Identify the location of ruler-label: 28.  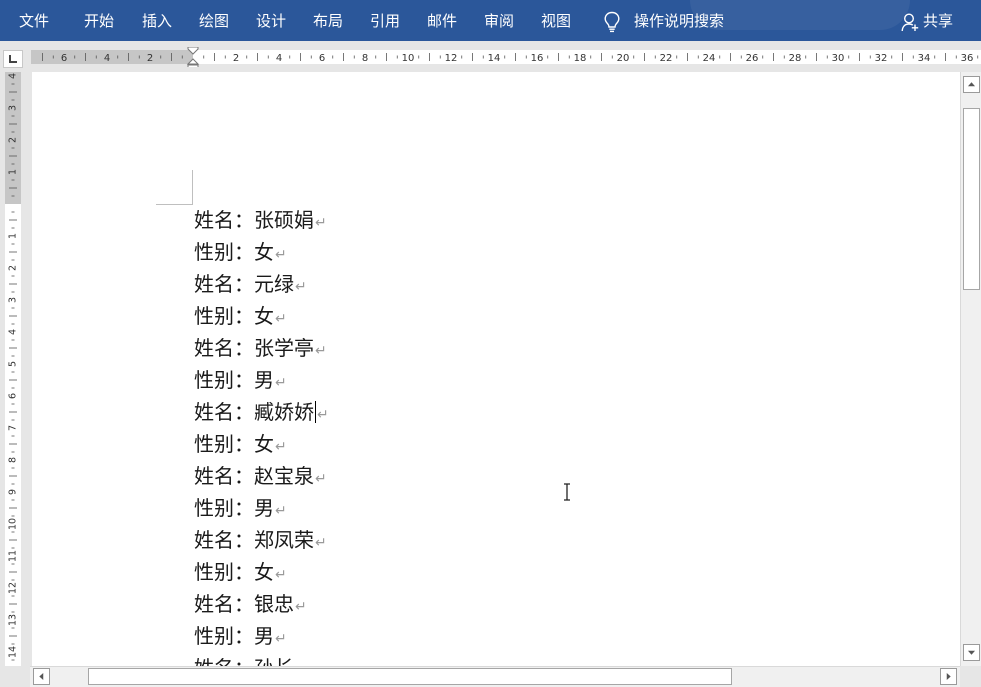
(795, 58).